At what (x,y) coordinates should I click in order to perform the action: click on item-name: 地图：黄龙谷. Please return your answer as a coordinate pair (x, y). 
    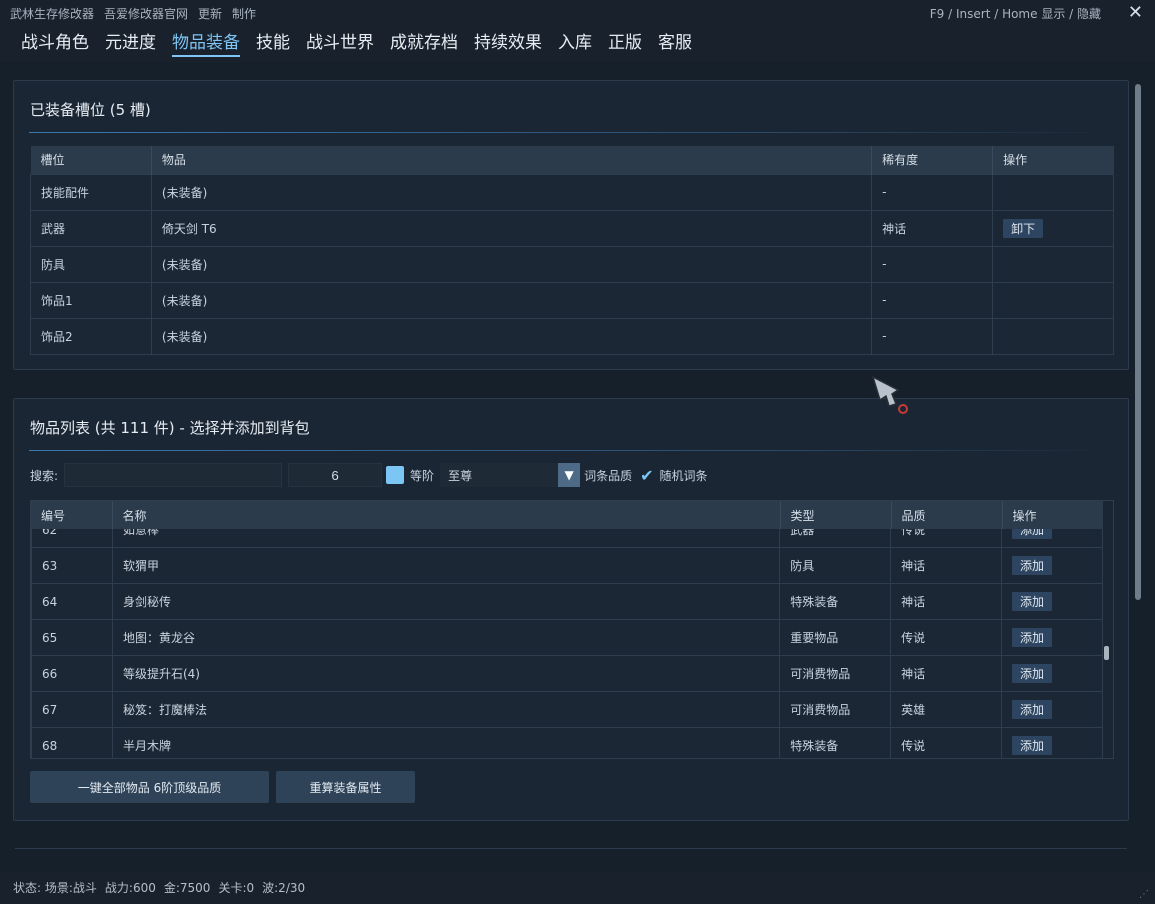
    Looking at the image, I should click on (446, 637).